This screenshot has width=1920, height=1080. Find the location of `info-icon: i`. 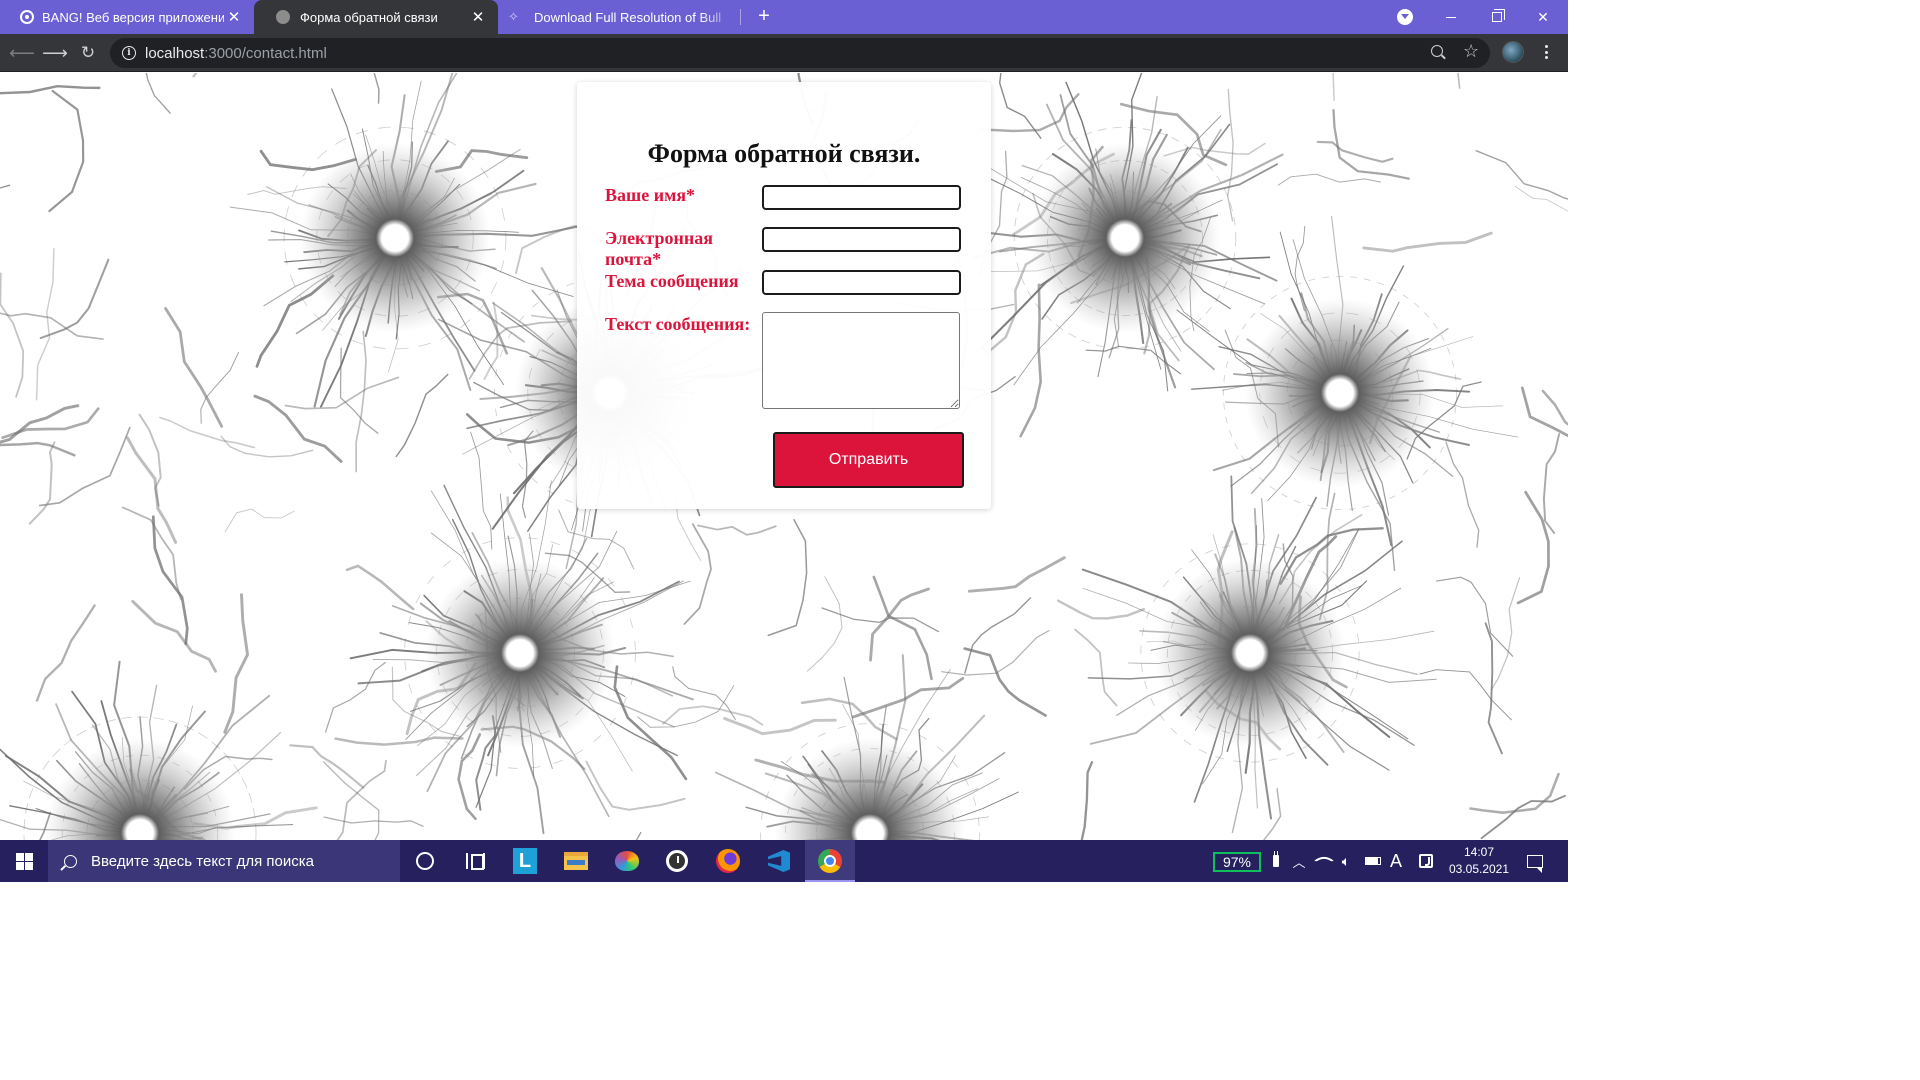

info-icon: i is located at coordinates (129, 53).